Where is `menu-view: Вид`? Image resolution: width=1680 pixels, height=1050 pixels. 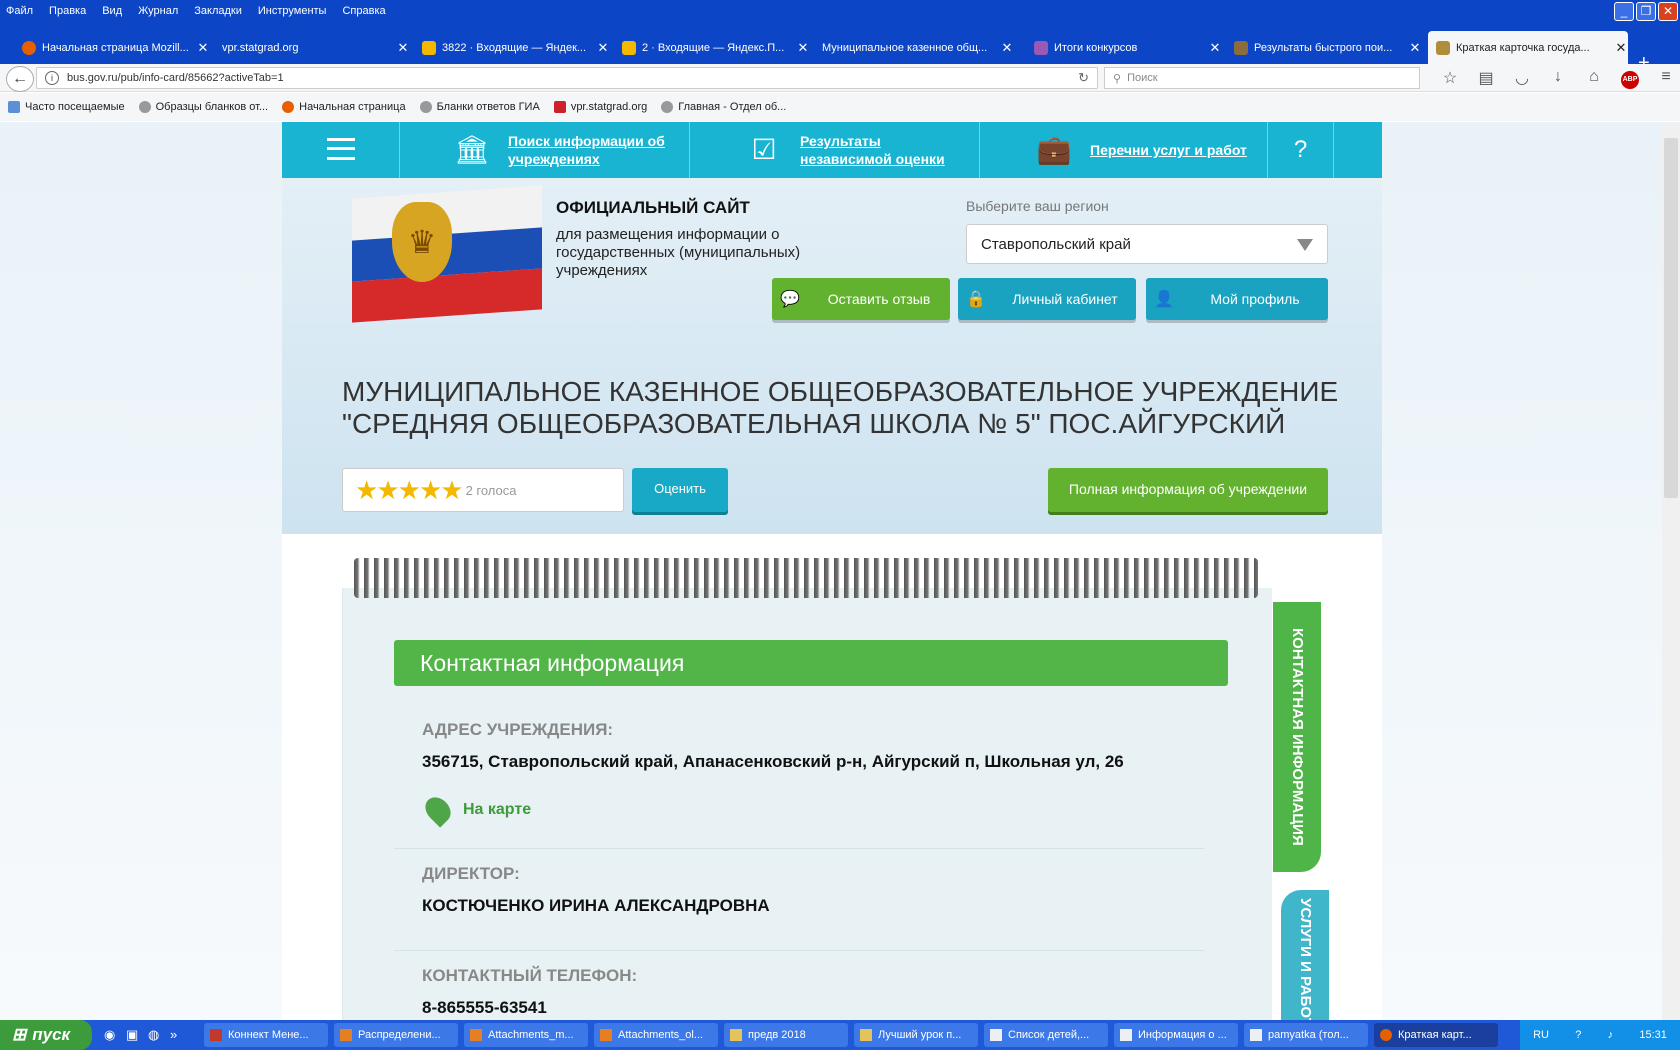 menu-view: Вид is located at coordinates (112, 11).